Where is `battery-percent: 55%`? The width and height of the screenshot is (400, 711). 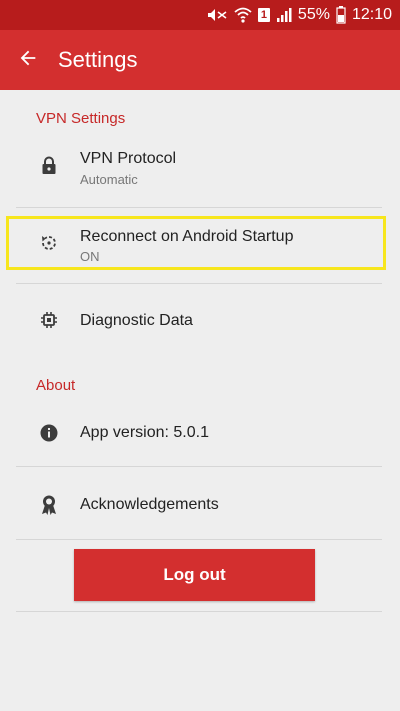
battery-percent: 55% is located at coordinates (313, 14).